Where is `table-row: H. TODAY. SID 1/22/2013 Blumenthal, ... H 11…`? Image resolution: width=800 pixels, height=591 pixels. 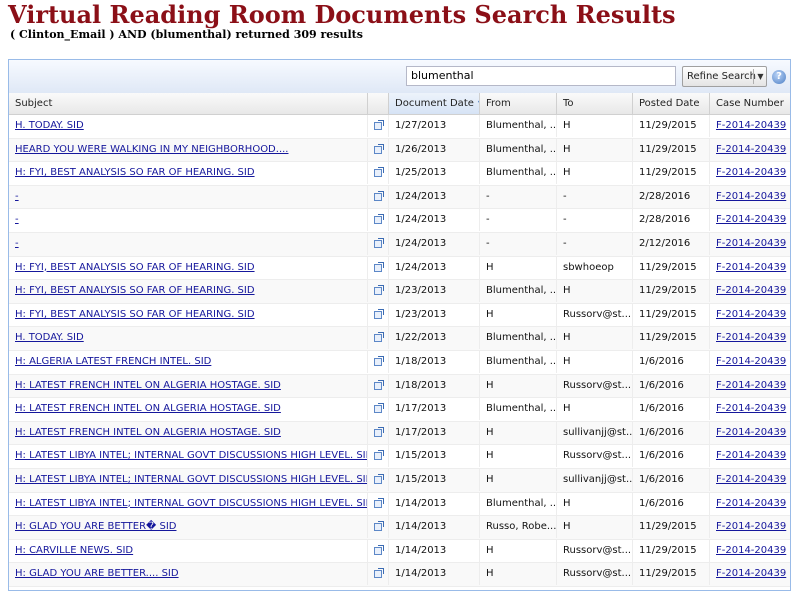
table-row: H. TODAY. SID 1/22/2013 Blumenthal, ... H 11… is located at coordinates (399, 339).